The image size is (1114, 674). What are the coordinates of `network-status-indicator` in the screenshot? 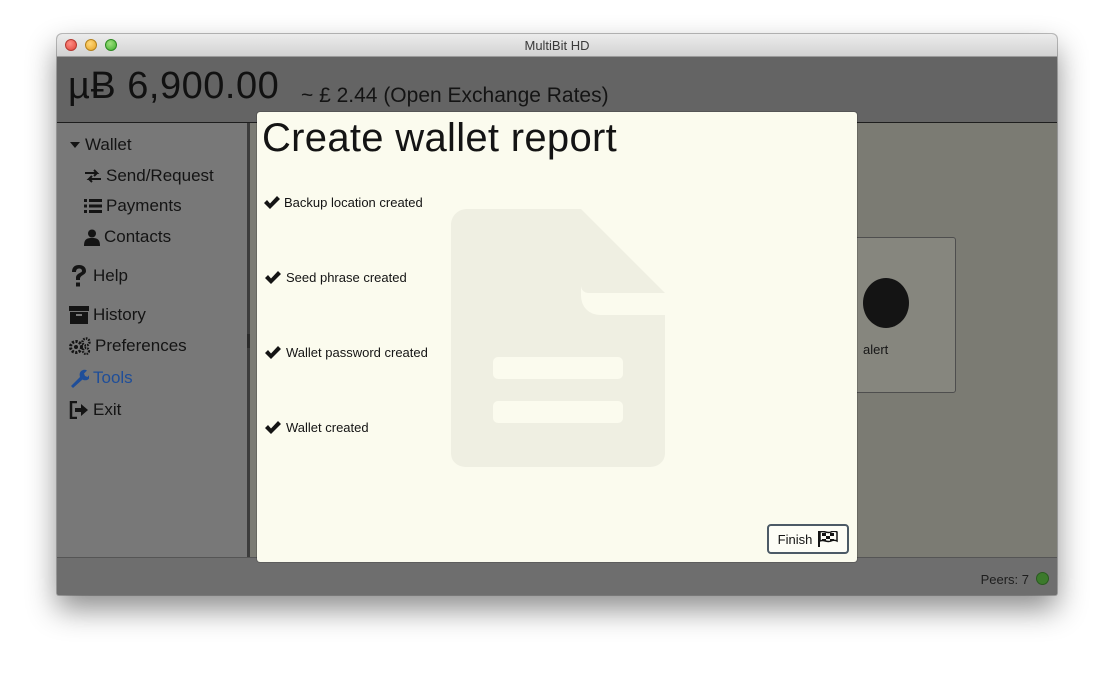 It's located at (1042, 578).